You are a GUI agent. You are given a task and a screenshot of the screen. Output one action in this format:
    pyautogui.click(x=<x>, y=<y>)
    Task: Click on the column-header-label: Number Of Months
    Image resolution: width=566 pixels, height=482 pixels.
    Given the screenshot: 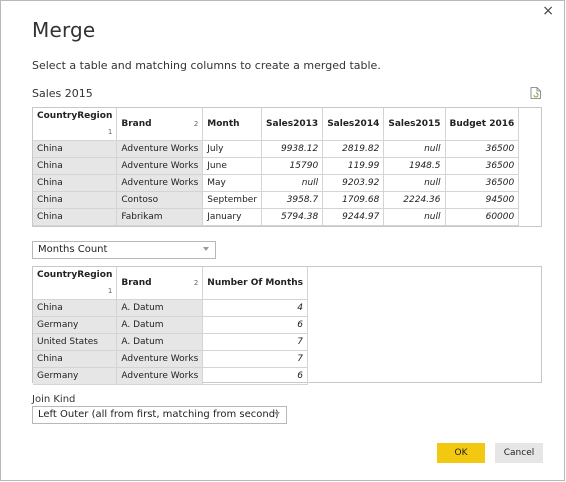 What is the action you would take?
    pyautogui.click(x=255, y=283)
    